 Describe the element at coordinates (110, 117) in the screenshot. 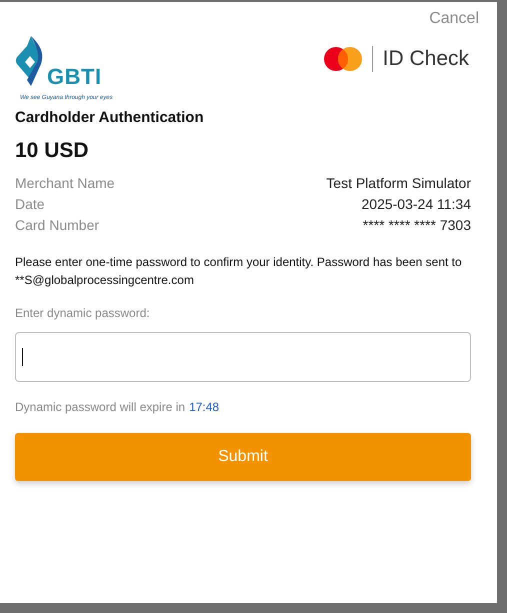

I see `page-title: Cardholder Authentication` at that location.